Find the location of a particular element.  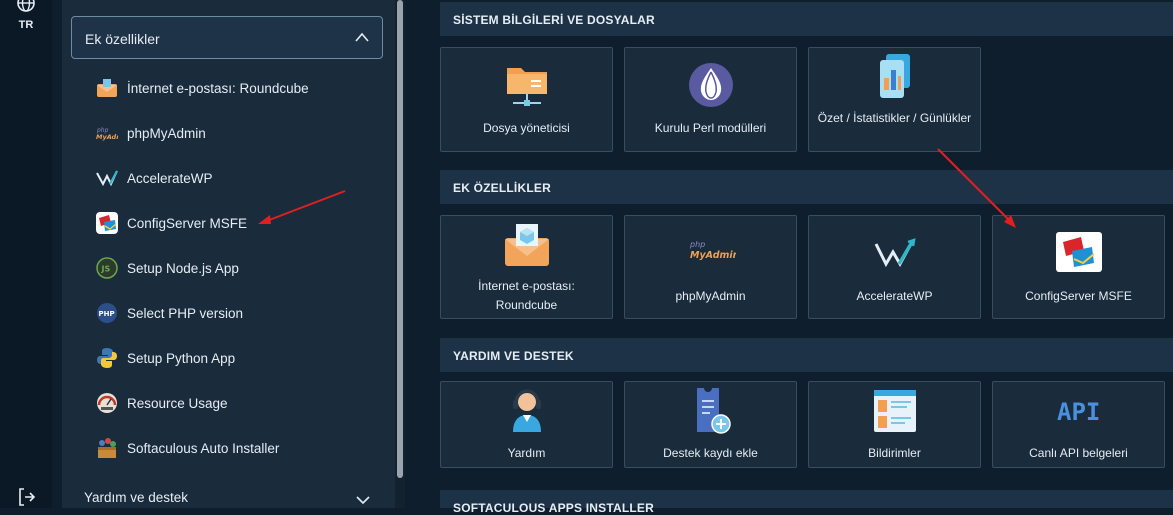

sidebar-item-resource-usage: Resource Usage is located at coordinates (231, 404).